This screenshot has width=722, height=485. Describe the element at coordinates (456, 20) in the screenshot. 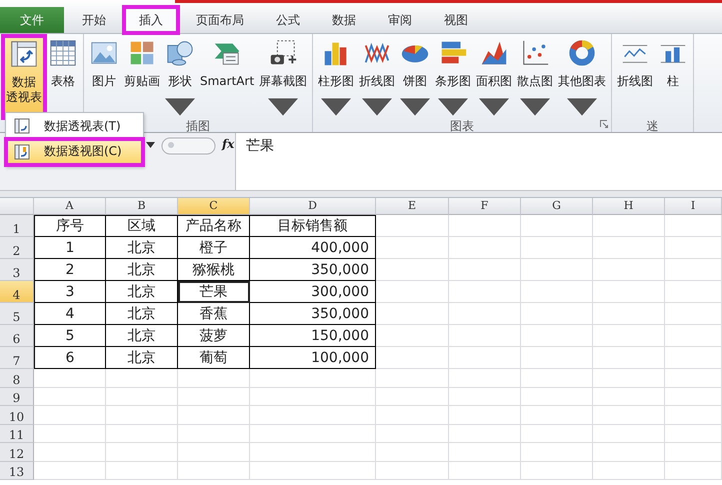

I see `ribbon-tab: 视图` at that location.